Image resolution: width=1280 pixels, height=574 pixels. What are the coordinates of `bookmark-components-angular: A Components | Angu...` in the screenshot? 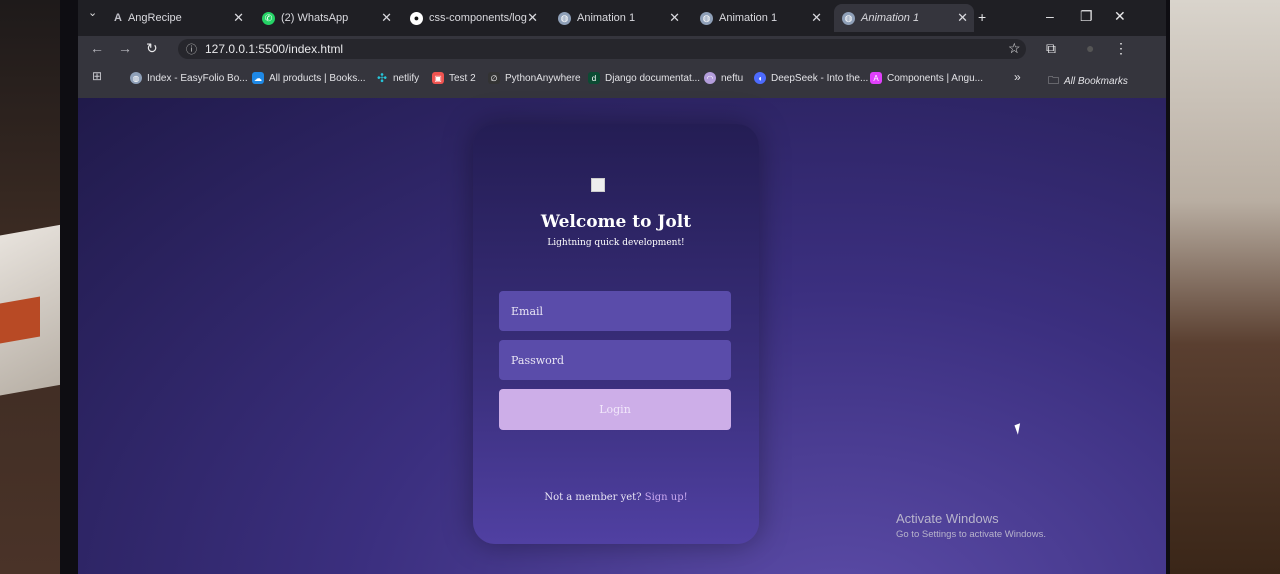 It's located at (926, 78).